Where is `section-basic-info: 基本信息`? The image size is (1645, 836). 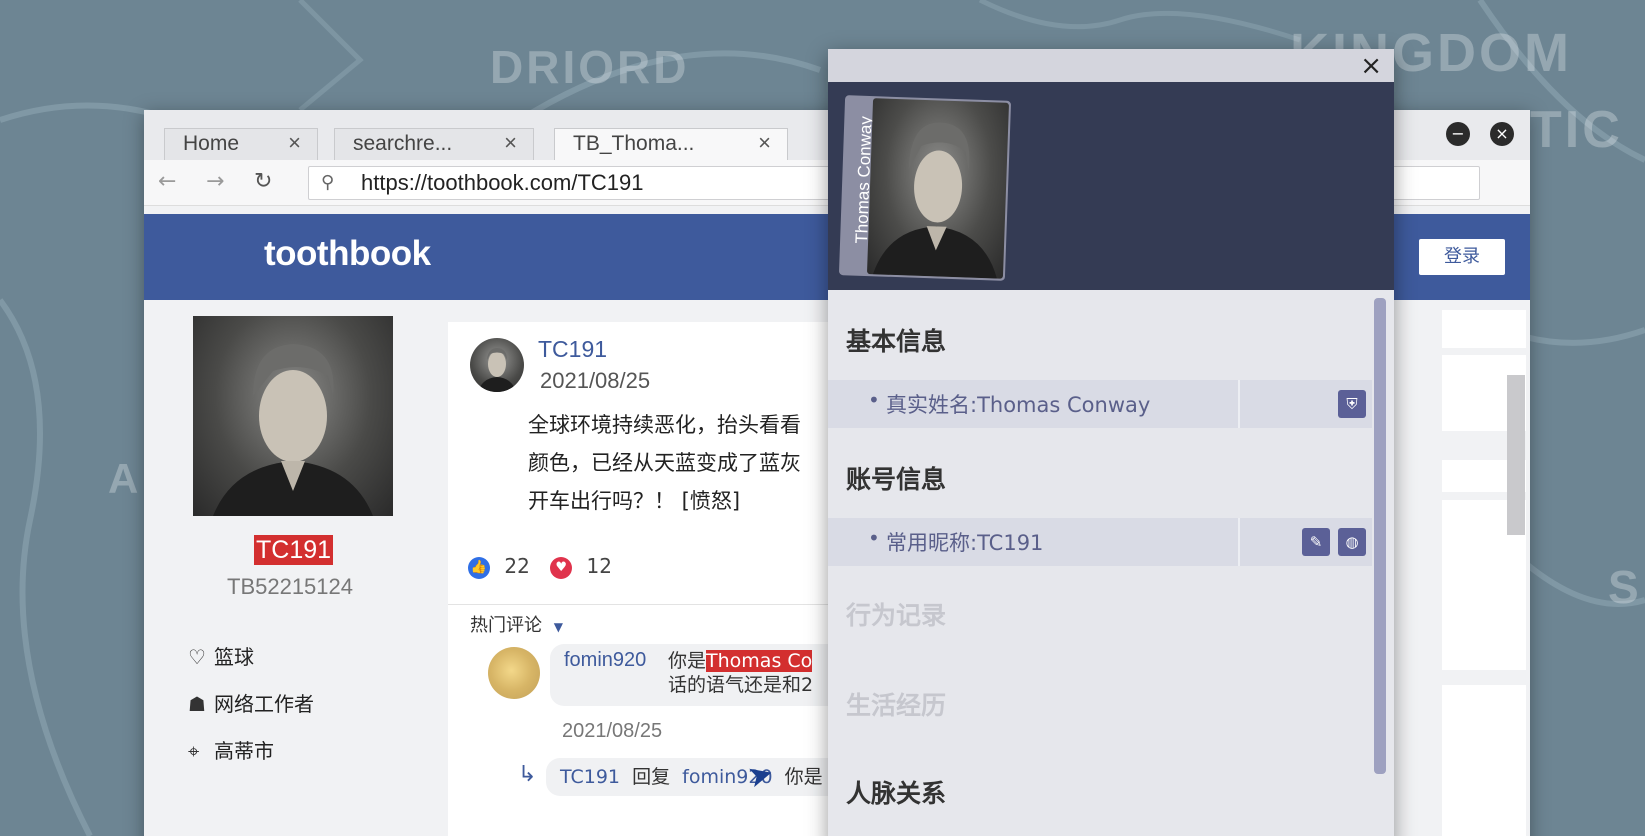 section-basic-info: 基本信息 is located at coordinates (896, 341).